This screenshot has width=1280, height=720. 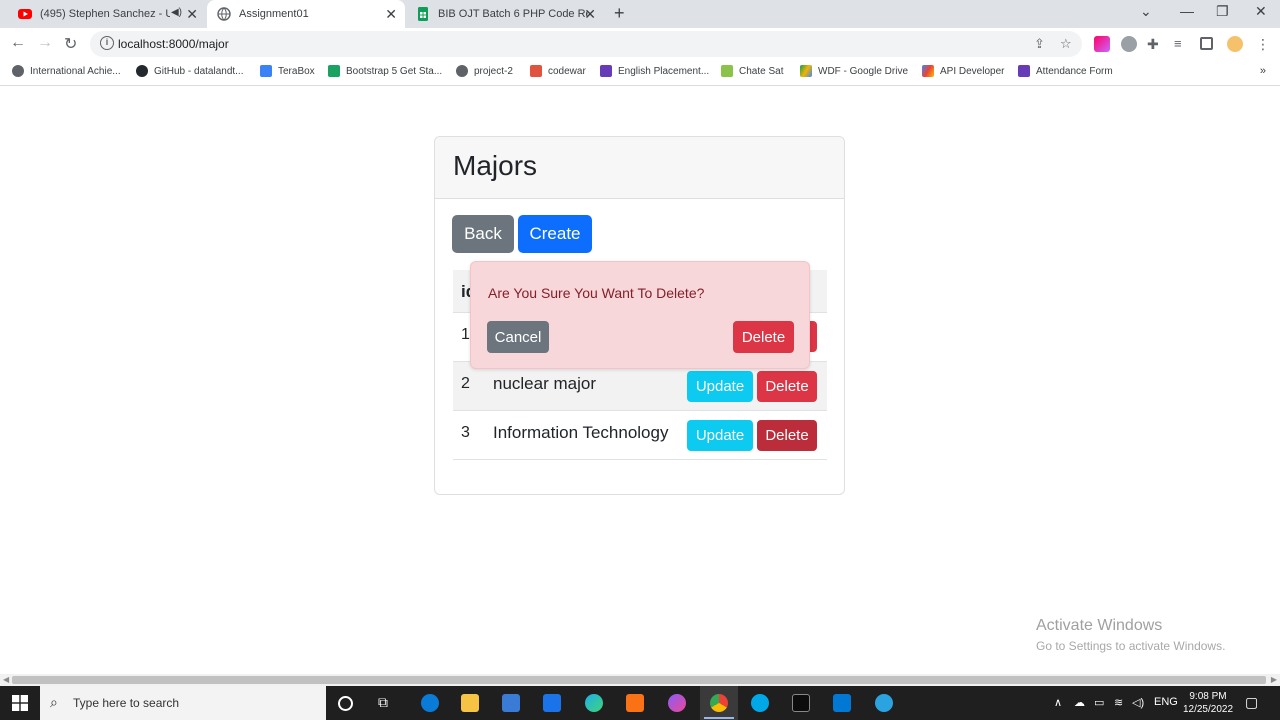 What do you see at coordinates (505, 14) in the screenshot?
I see `tab-code-review: BIB OJT Batch 6 PHP Code Review ✕` at bounding box center [505, 14].